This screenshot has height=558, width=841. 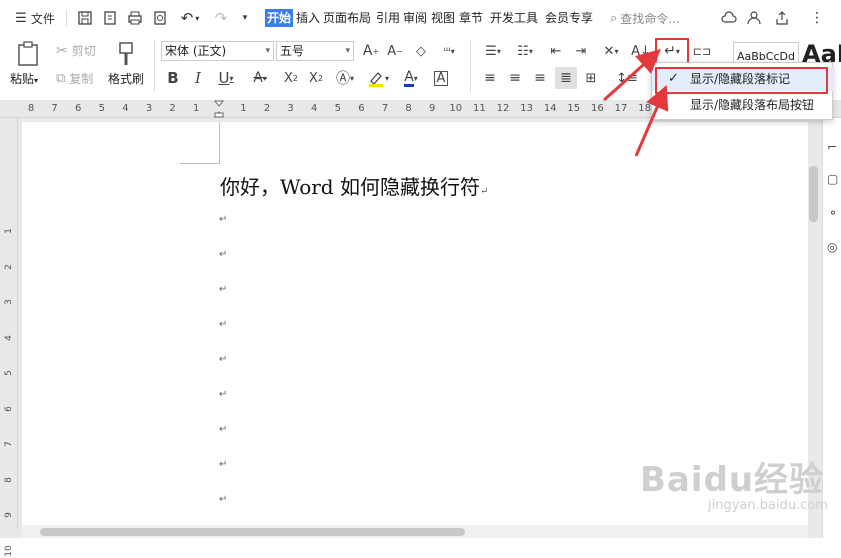 I want to click on arrow-to-button, so click(x=631, y=75).